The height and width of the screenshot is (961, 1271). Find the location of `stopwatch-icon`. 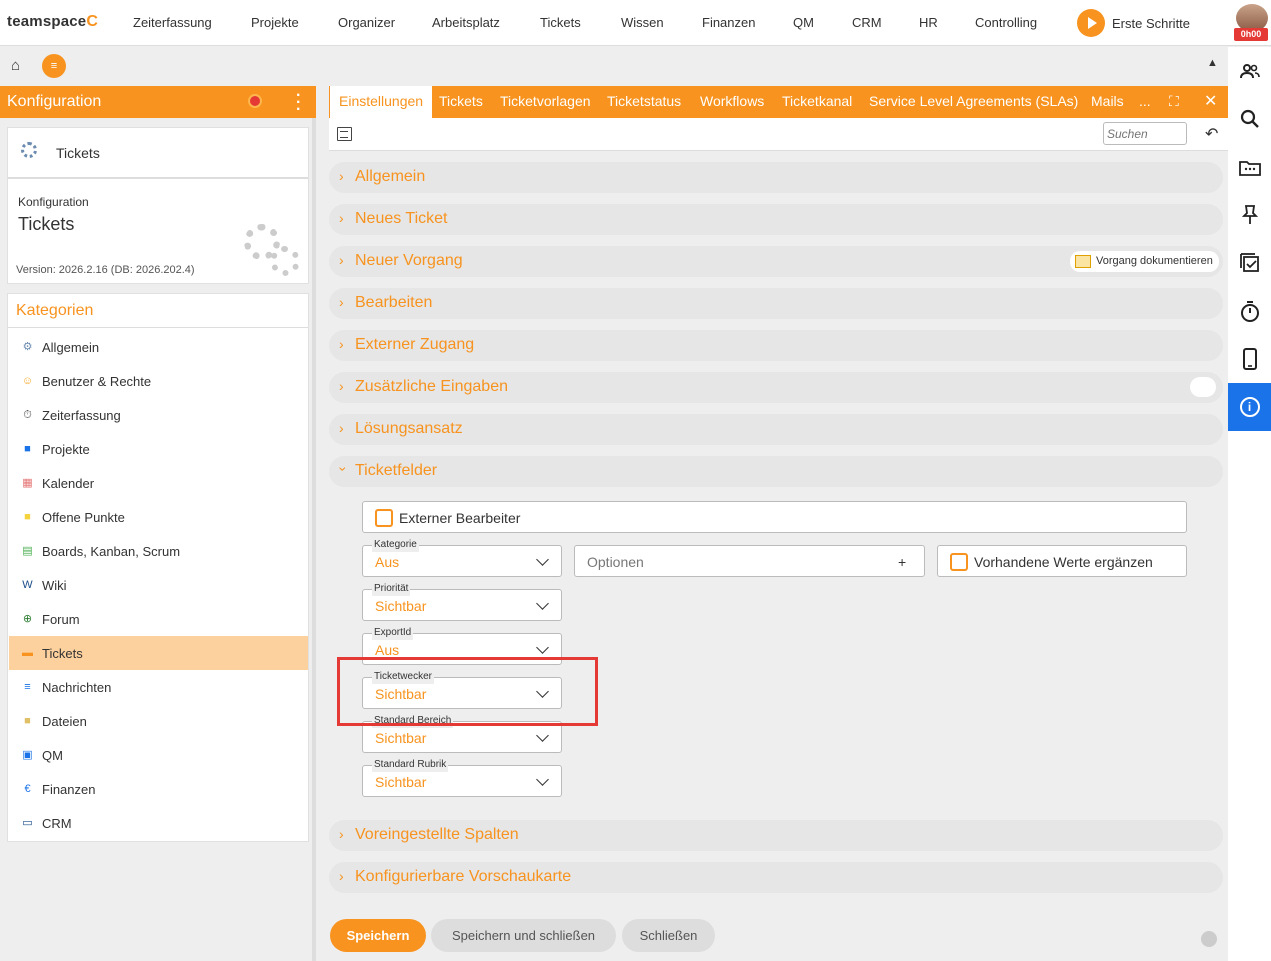

stopwatch-icon is located at coordinates (1249, 311).